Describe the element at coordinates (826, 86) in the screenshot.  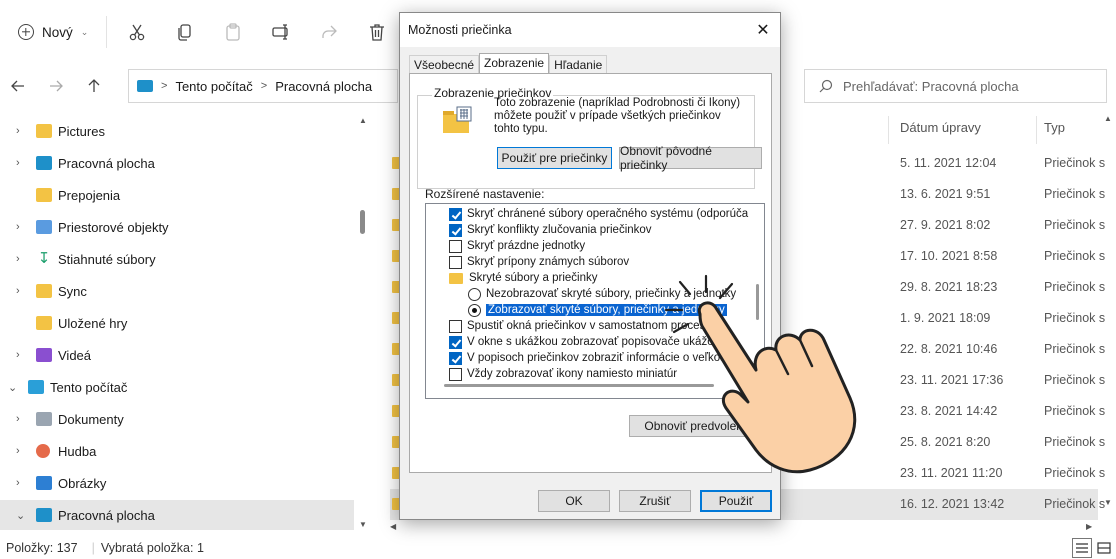
I see `search-icon` at that location.